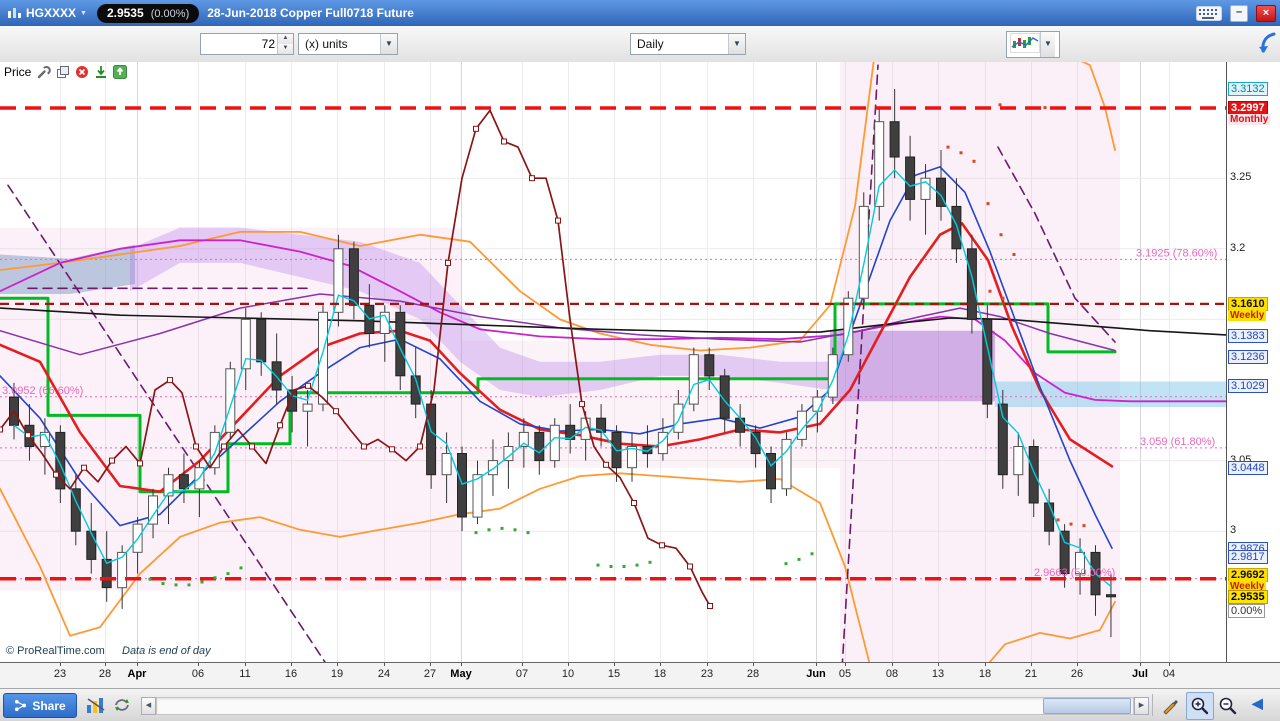  I want to click on history-back-icon: ◀, so click(1257, 703).